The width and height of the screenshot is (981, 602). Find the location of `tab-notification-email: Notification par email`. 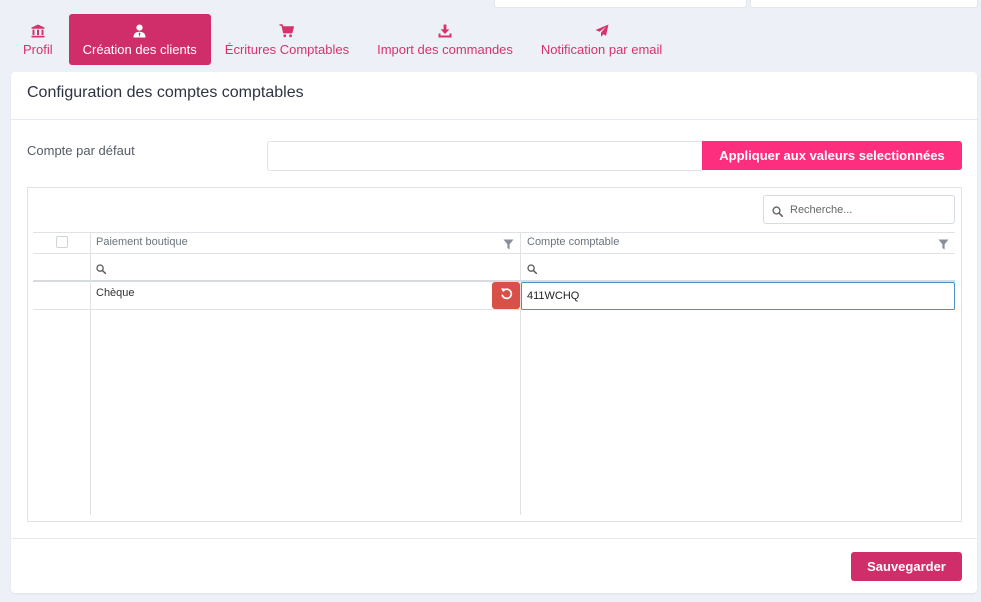

tab-notification-email: Notification par email is located at coordinates (601, 39).